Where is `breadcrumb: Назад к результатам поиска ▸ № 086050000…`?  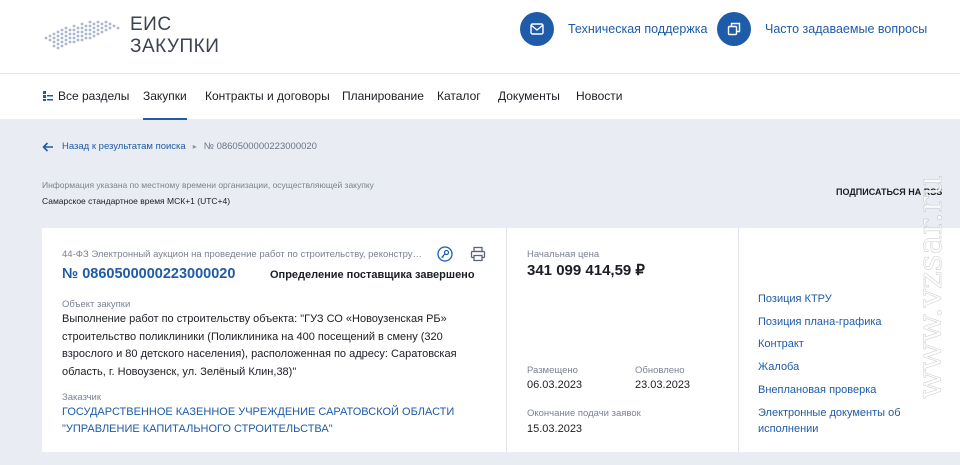
breadcrumb: Назад к результатам поиска ▸ № 086050000… is located at coordinates (179, 146).